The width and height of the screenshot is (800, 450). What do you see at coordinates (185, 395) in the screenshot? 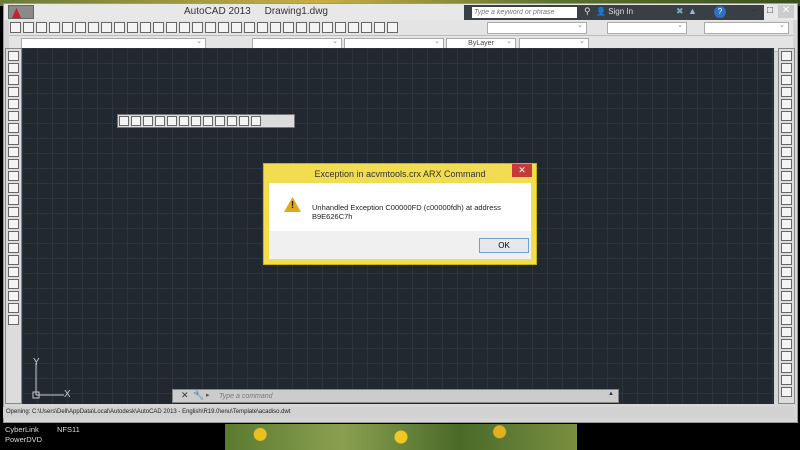
I see `close-icon: ✕` at bounding box center [185, 395].